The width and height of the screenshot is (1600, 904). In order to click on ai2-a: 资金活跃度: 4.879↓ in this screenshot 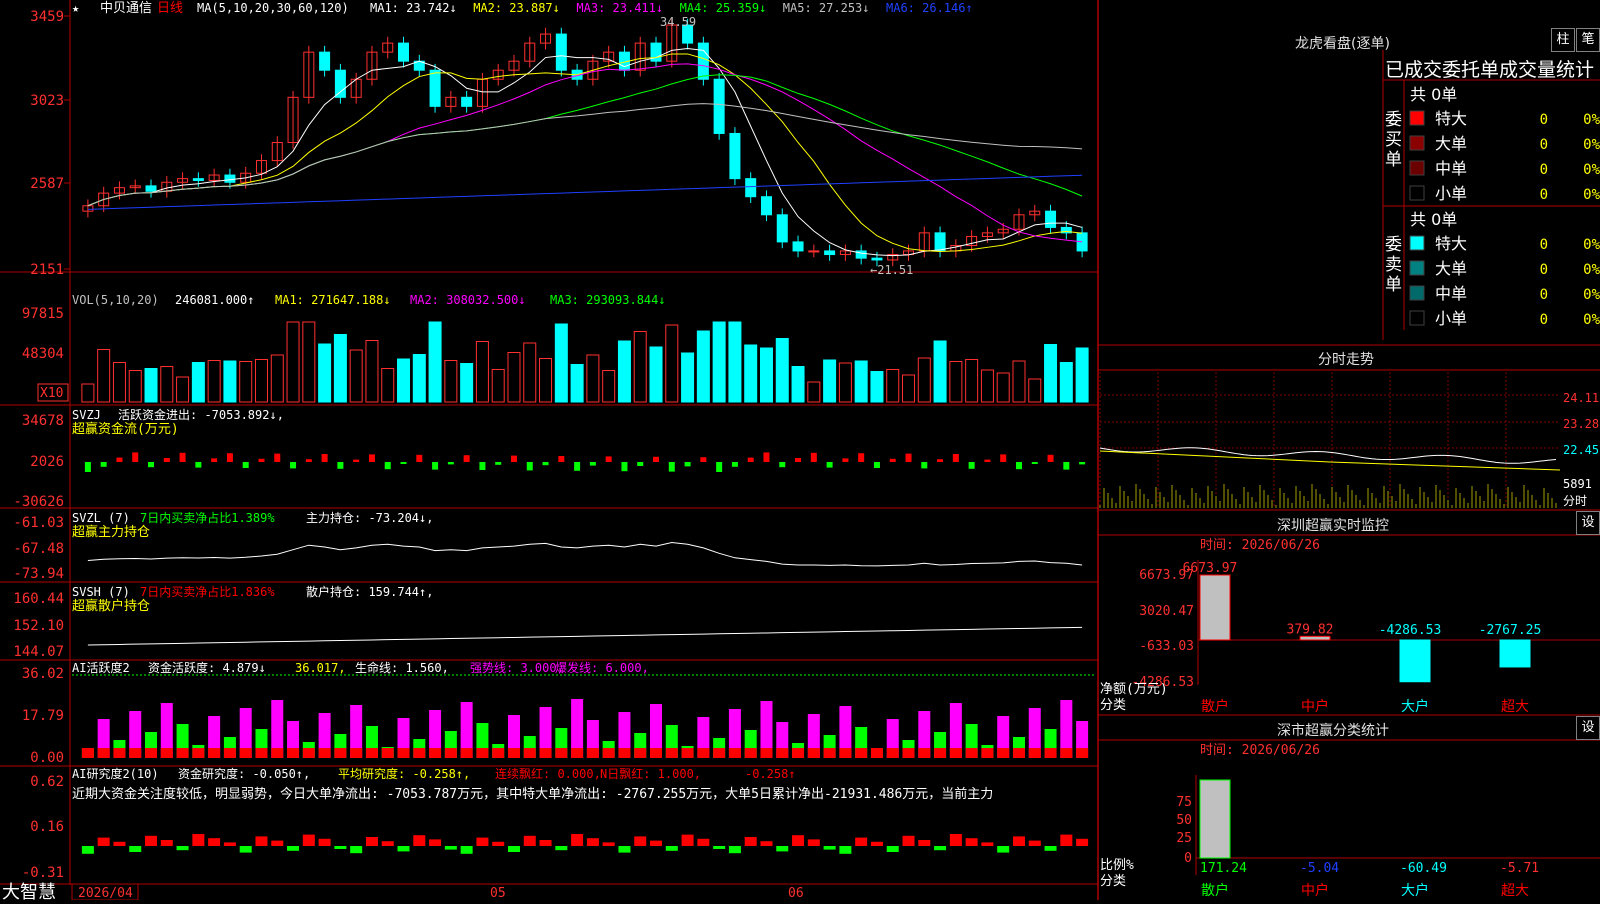, I will do `click(207, 667)`.